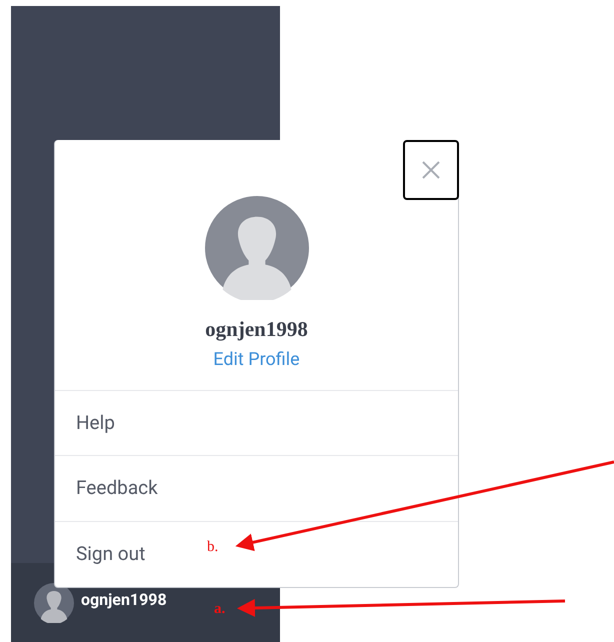 The image size is (614, 642). What do you see at coordinates (256, 488) in the screenshot?
I see `menu-item: Feedback` at bounding box center [256, 488].